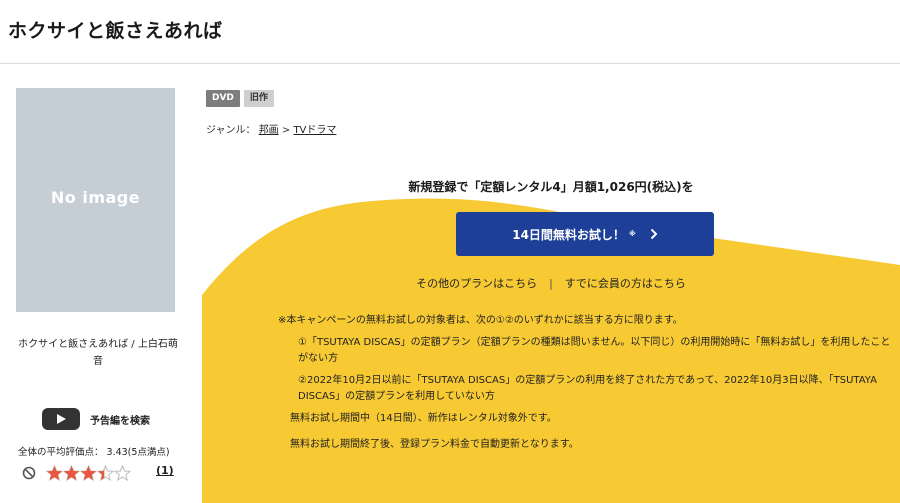 The width and height of the screenshot is (900, 503). Describe the element at coordinates (423, 418) in the screenshot. I see `note-trial-period: 無料お試し期間中（14日間）、新作はレンタル対象外です。` at that location.